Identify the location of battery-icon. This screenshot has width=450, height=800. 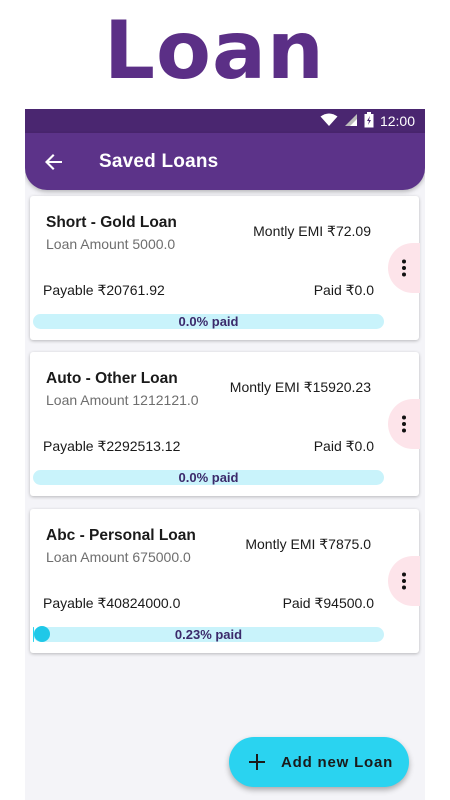
(369, 121).